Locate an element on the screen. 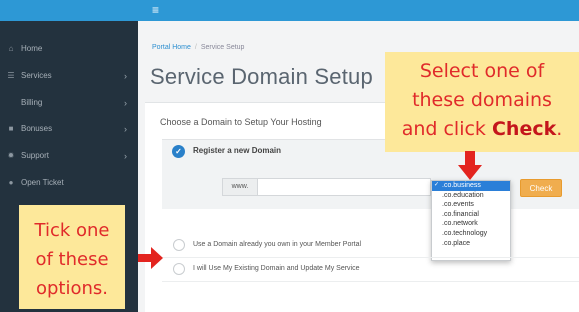  tld-option: .co.place is located at coordinates (471, 244).